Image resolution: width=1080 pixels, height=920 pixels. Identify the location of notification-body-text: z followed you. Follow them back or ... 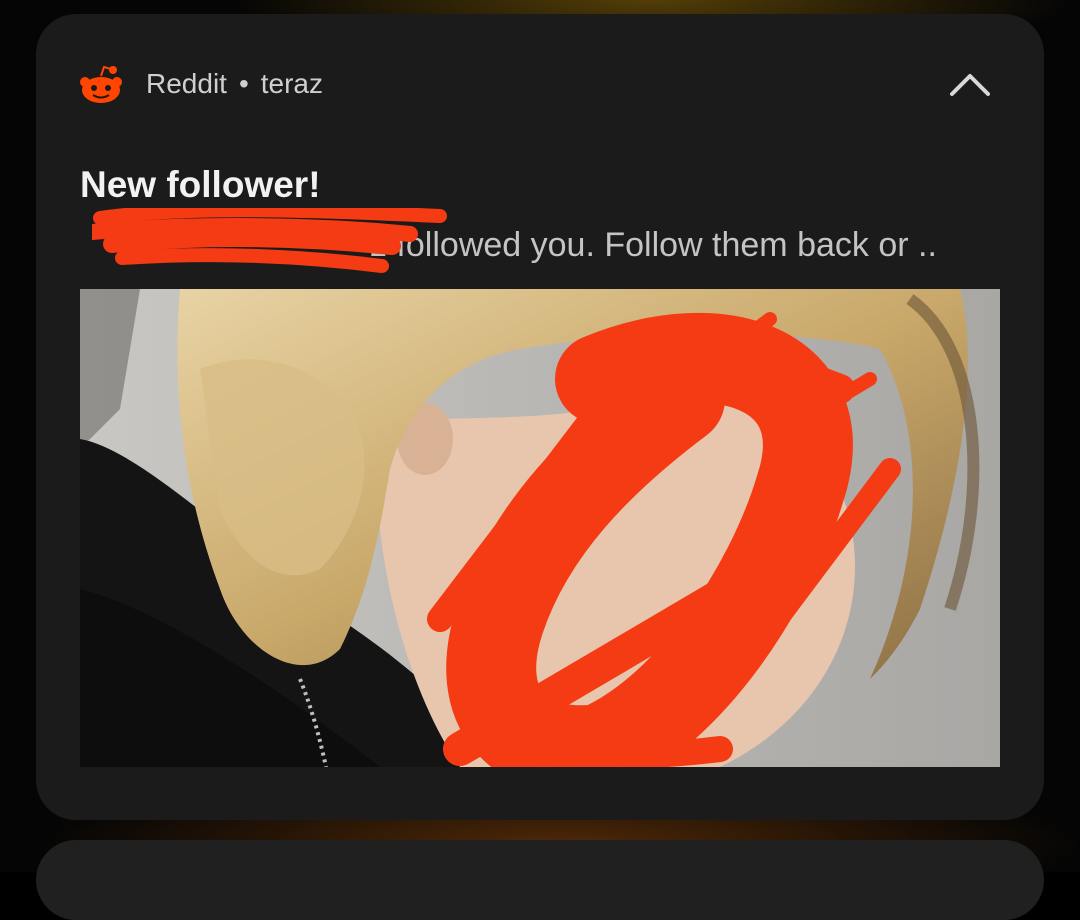
(653, 245).